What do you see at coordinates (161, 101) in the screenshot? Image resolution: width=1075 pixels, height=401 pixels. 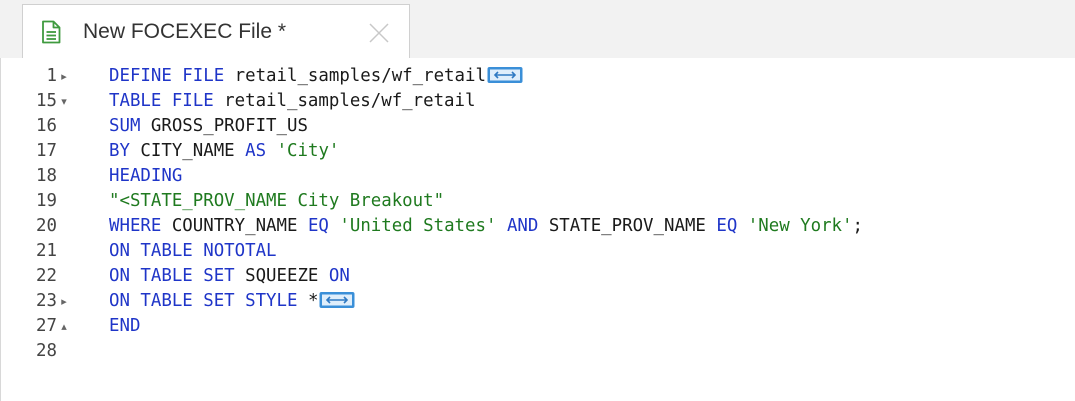 I see `code-keyword: TABLE FILE` at bounding box center [161, 101].